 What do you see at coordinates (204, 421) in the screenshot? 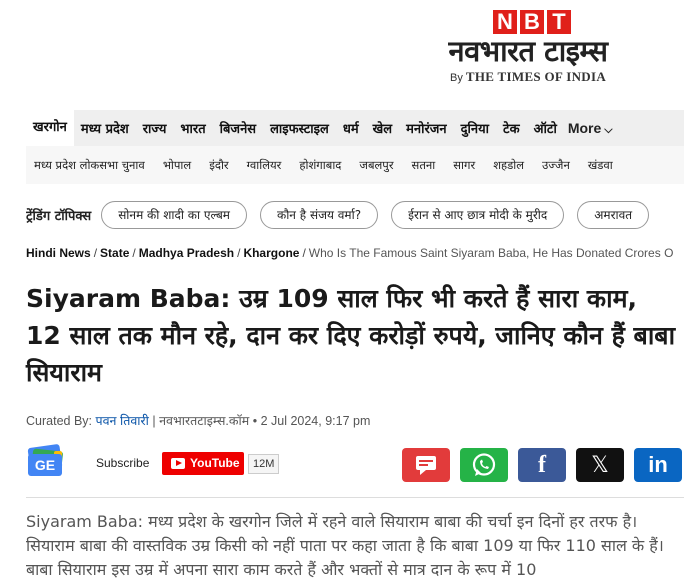
I see `byline-source: नवभारतटाइम्स.कॉम` at bounding box center [204, 421].